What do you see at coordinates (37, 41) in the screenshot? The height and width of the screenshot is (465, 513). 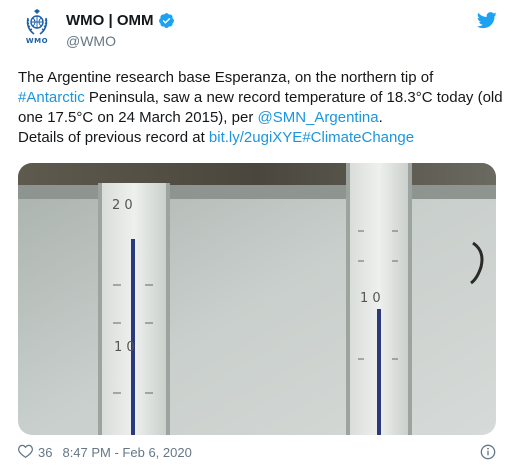 I see `avatar-caption: WMO` at bounding box center [37, 41].